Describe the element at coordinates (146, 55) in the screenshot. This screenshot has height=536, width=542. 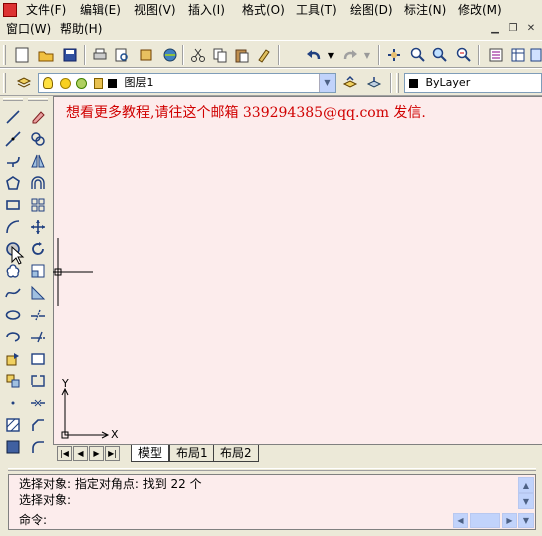
I see `publish-icon` at that location.